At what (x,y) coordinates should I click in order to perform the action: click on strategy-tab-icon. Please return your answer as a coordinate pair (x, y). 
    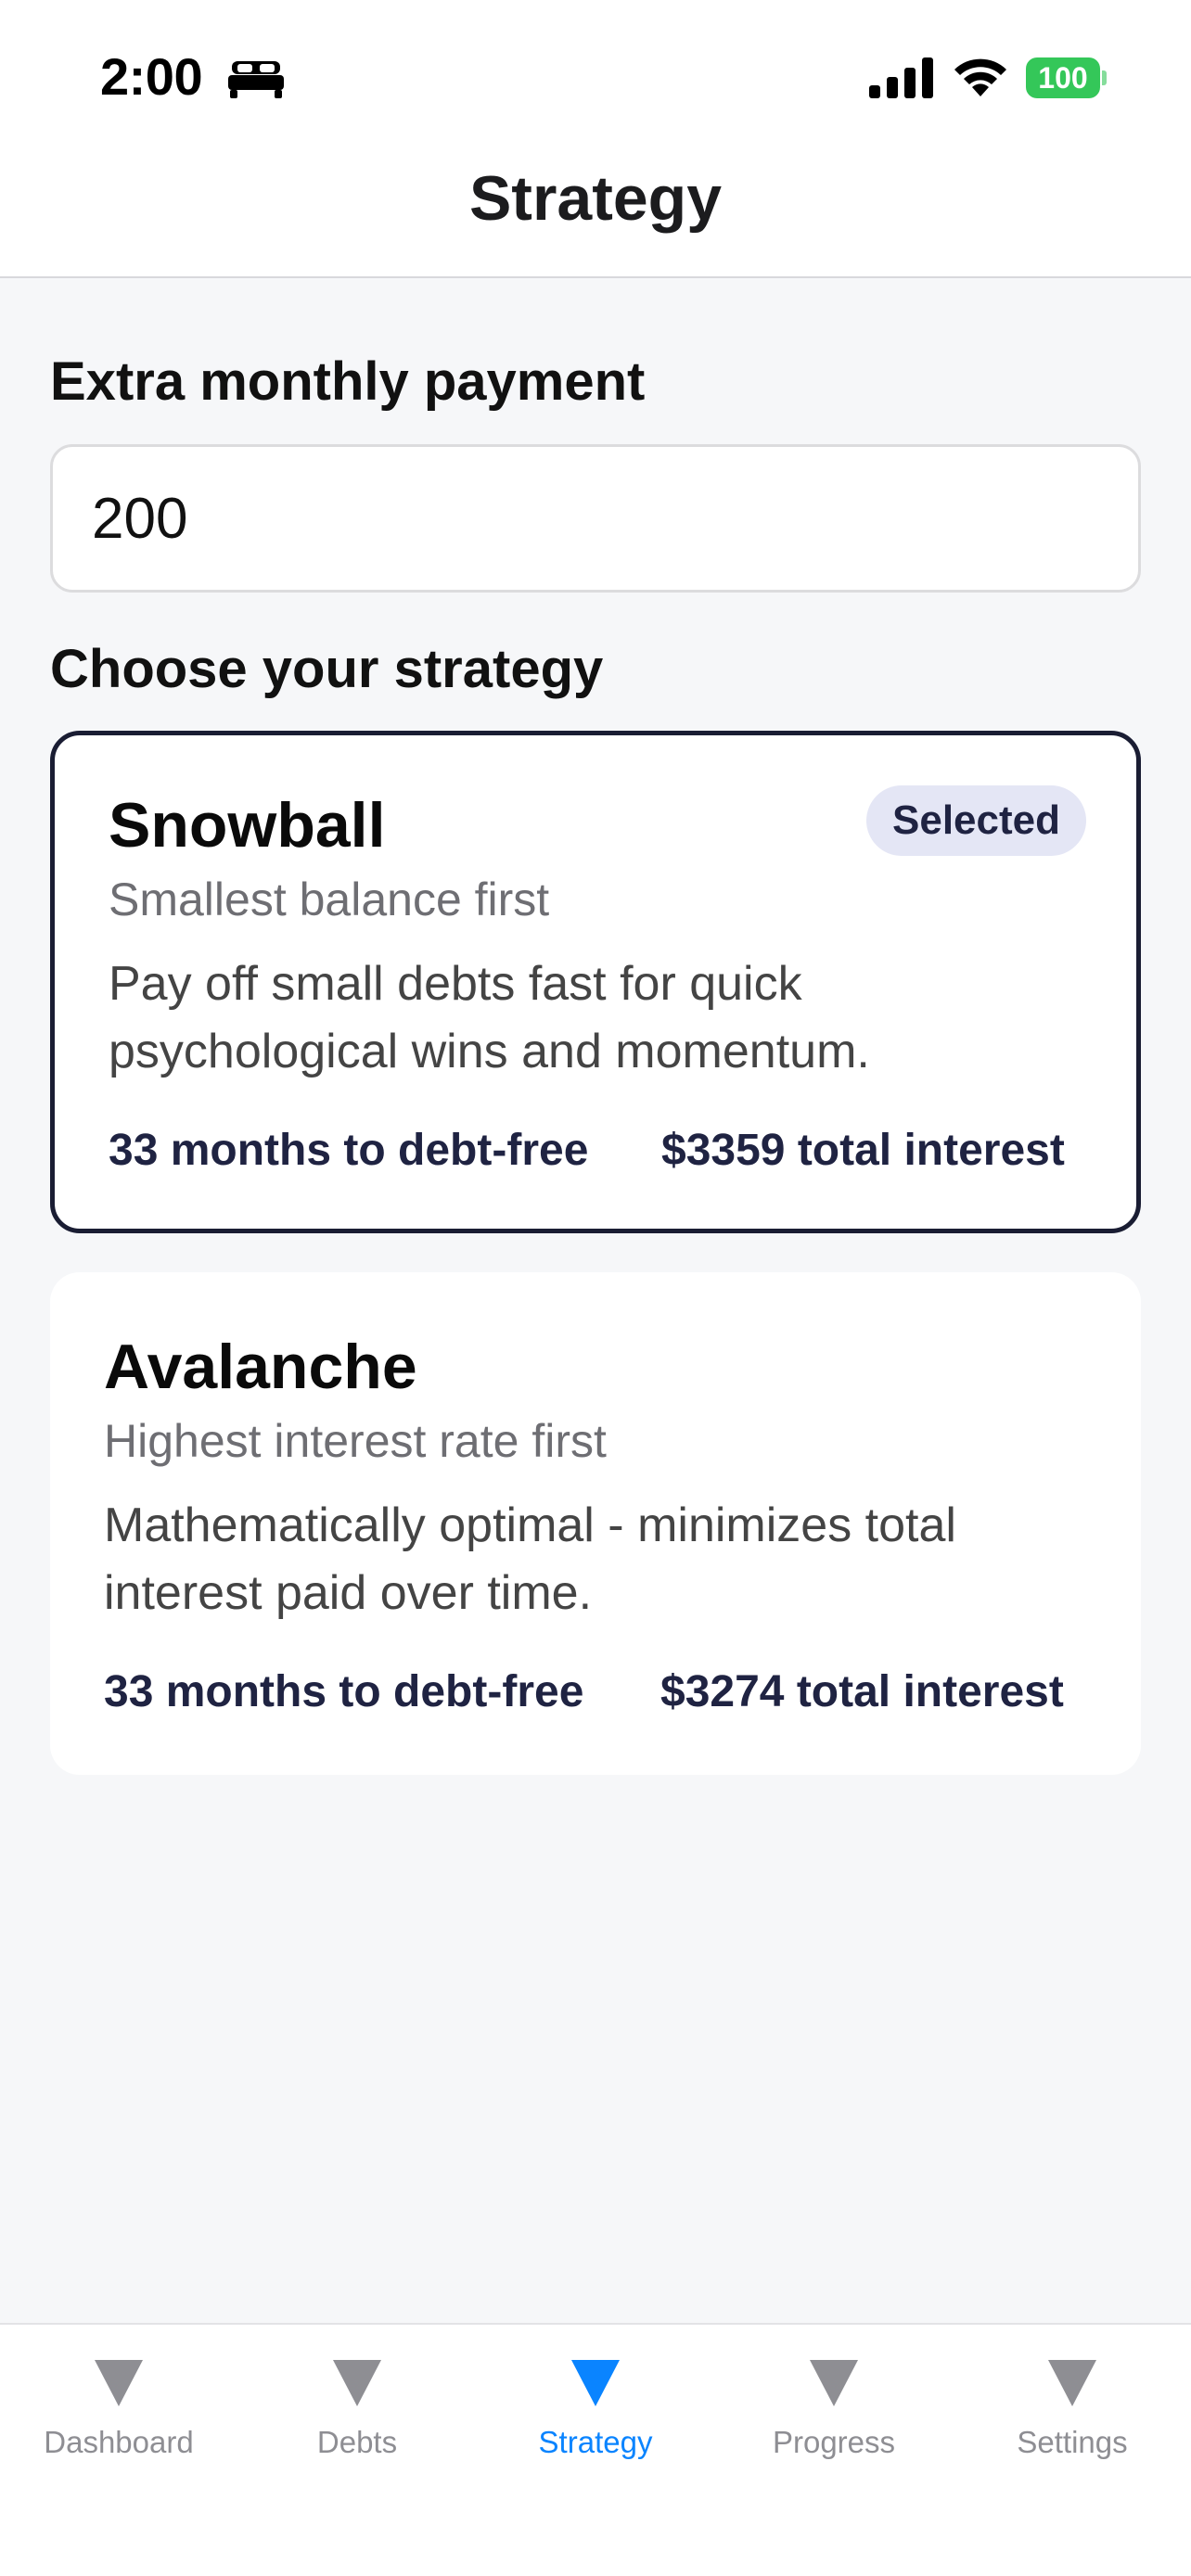
    Looking at the image, I should click on (595, 2383).